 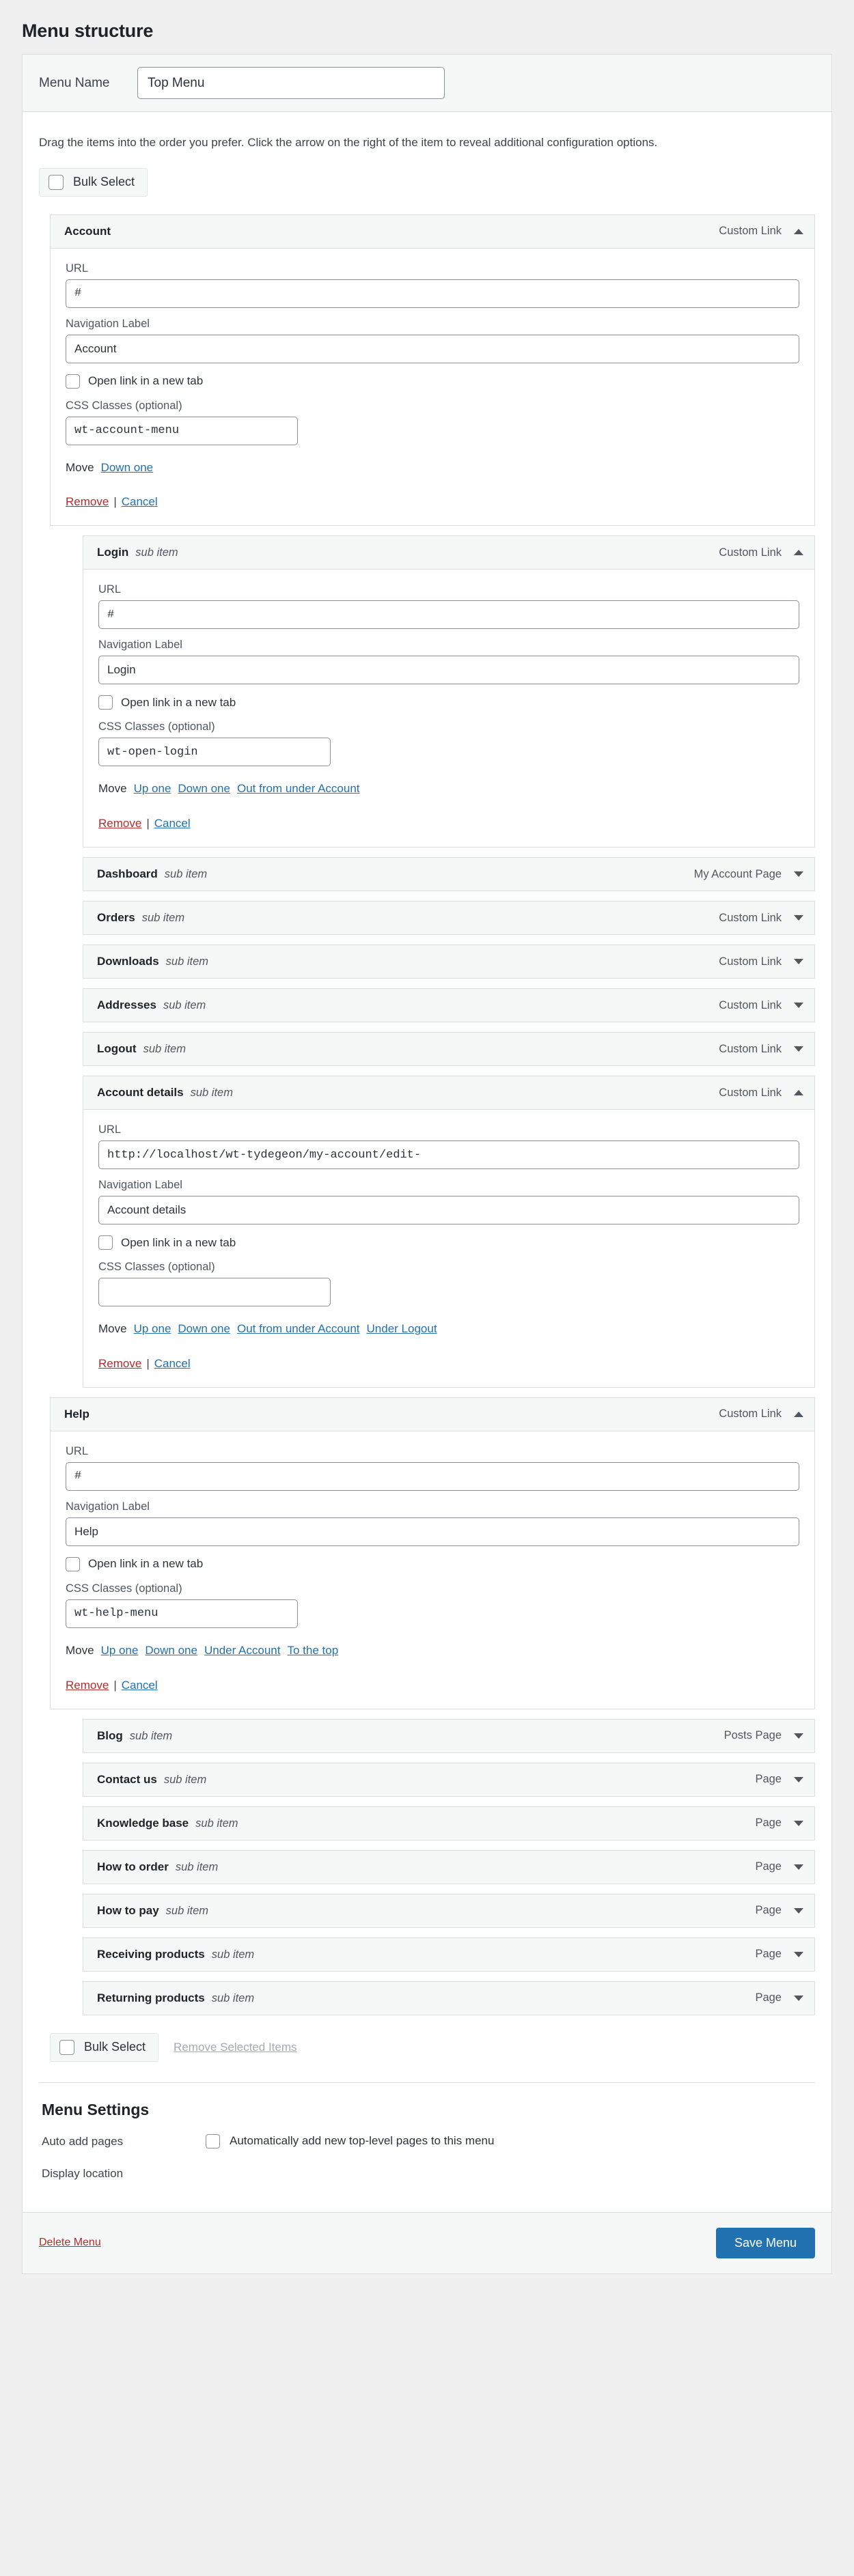 I want to click on bulk-select-toggle-top: Bulk Select, so click(x=94, y=182).